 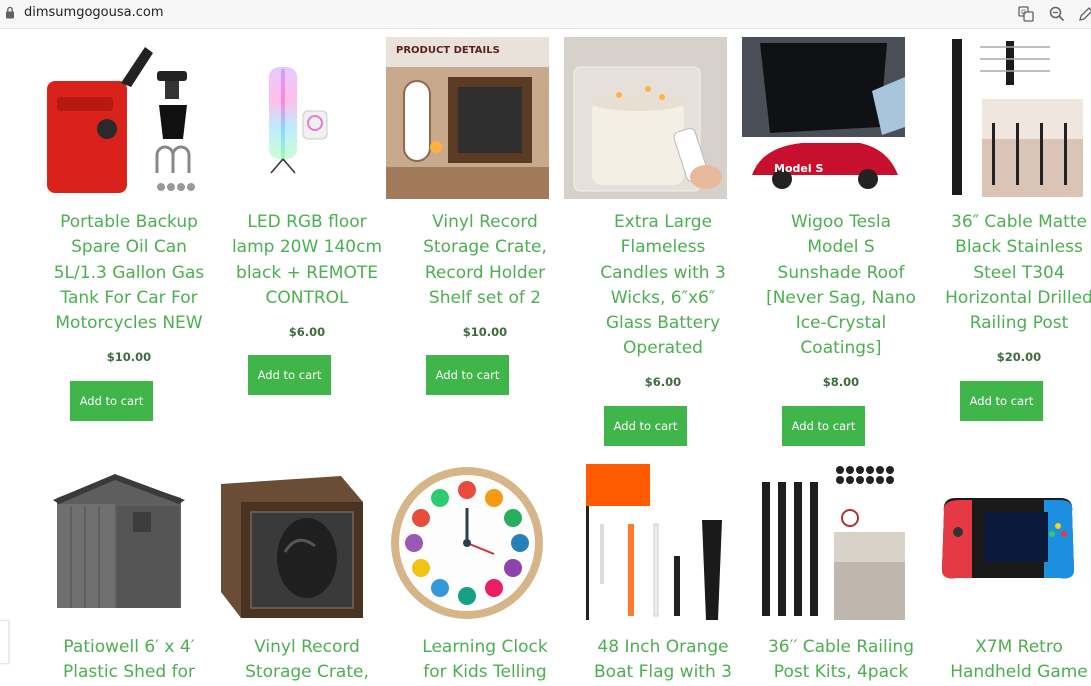 I want to click on product-image: PRODUCT DETAILS, so click(x=467, y=118).